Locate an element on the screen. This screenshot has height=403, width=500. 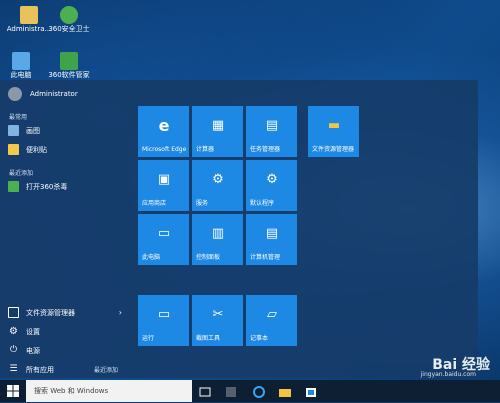
windows-logo-icon is located at coordinates (13, 391).